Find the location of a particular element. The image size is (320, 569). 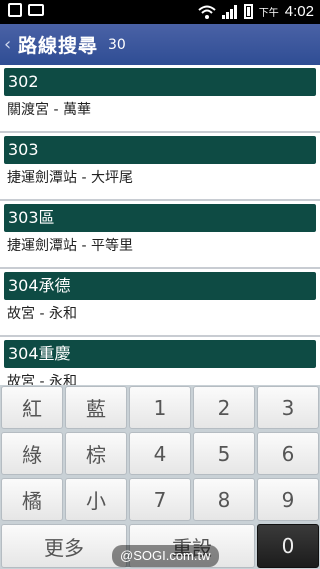

list-item: 304承德 故宮 - 永和 is located at coordinates (160, 304).